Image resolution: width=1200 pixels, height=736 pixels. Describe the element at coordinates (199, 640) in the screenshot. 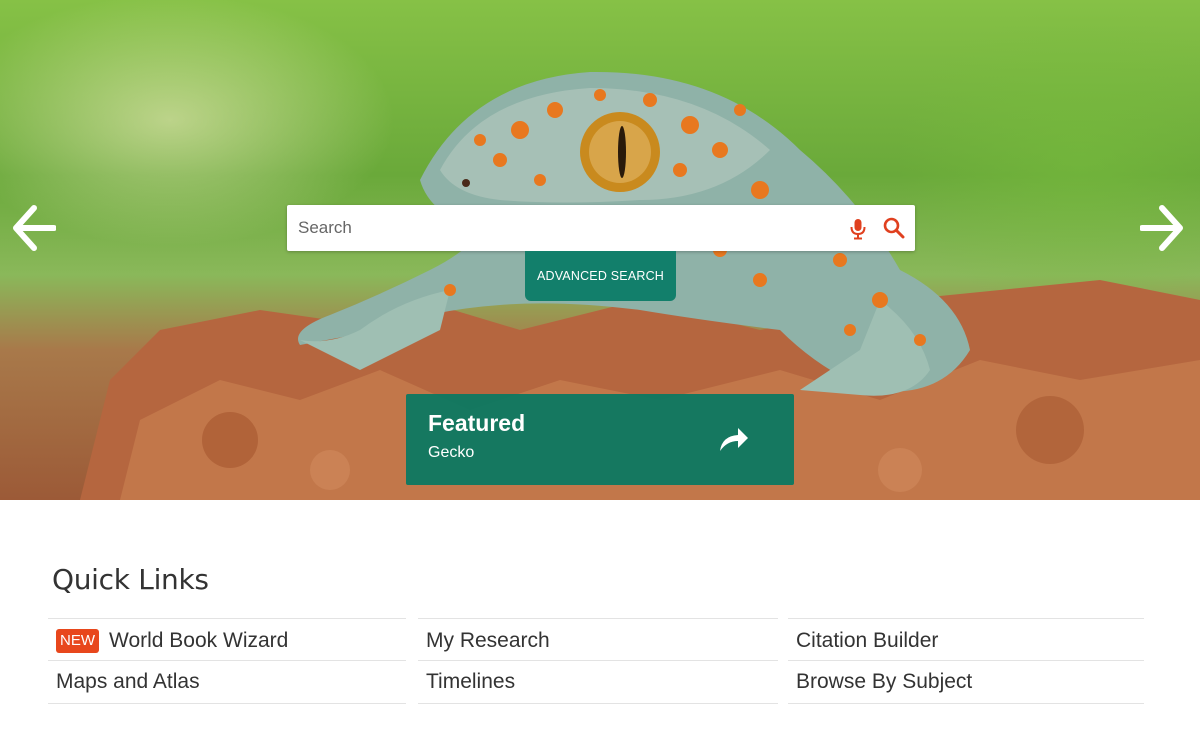

I see `quick-link-label: World Book Wizard` at that location.